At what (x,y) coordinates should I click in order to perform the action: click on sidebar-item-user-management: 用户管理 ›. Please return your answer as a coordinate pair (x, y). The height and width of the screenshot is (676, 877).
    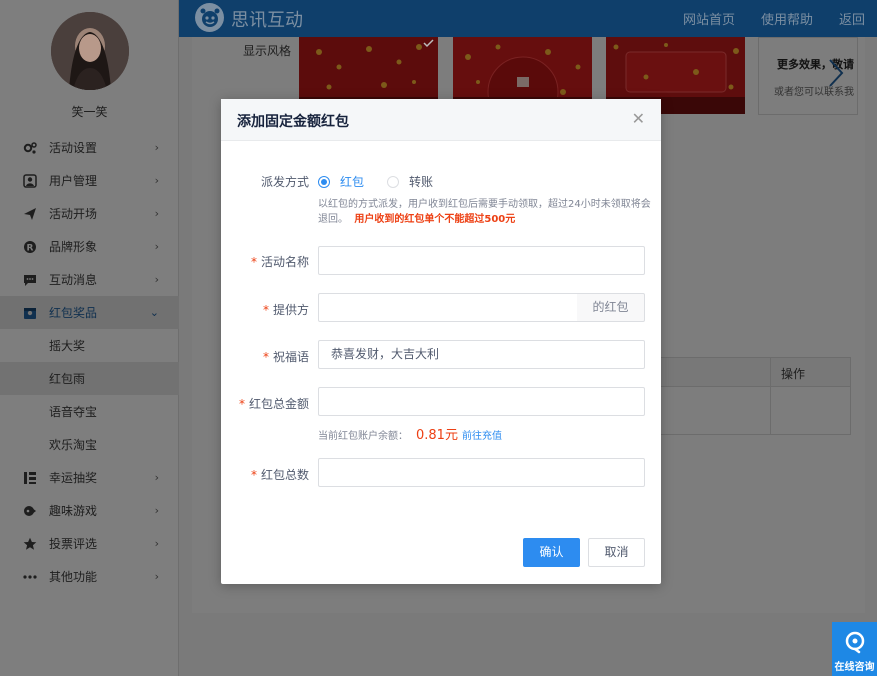
    Looking at the image, I should click on (89, 180).